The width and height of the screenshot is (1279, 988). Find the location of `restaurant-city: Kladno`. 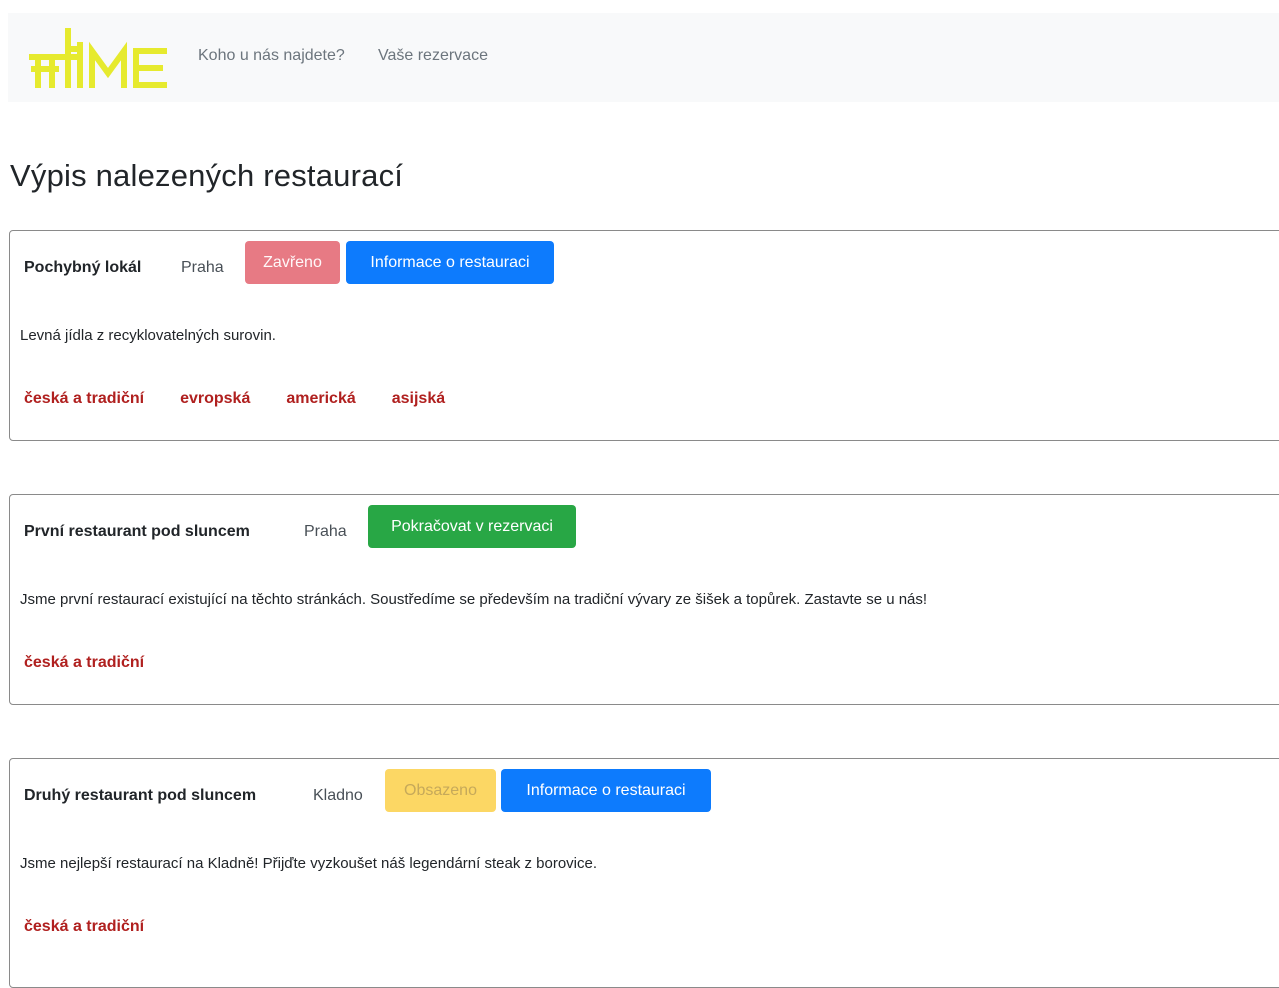

restaurant-city: Kladno is located at coordinates (338, 795).